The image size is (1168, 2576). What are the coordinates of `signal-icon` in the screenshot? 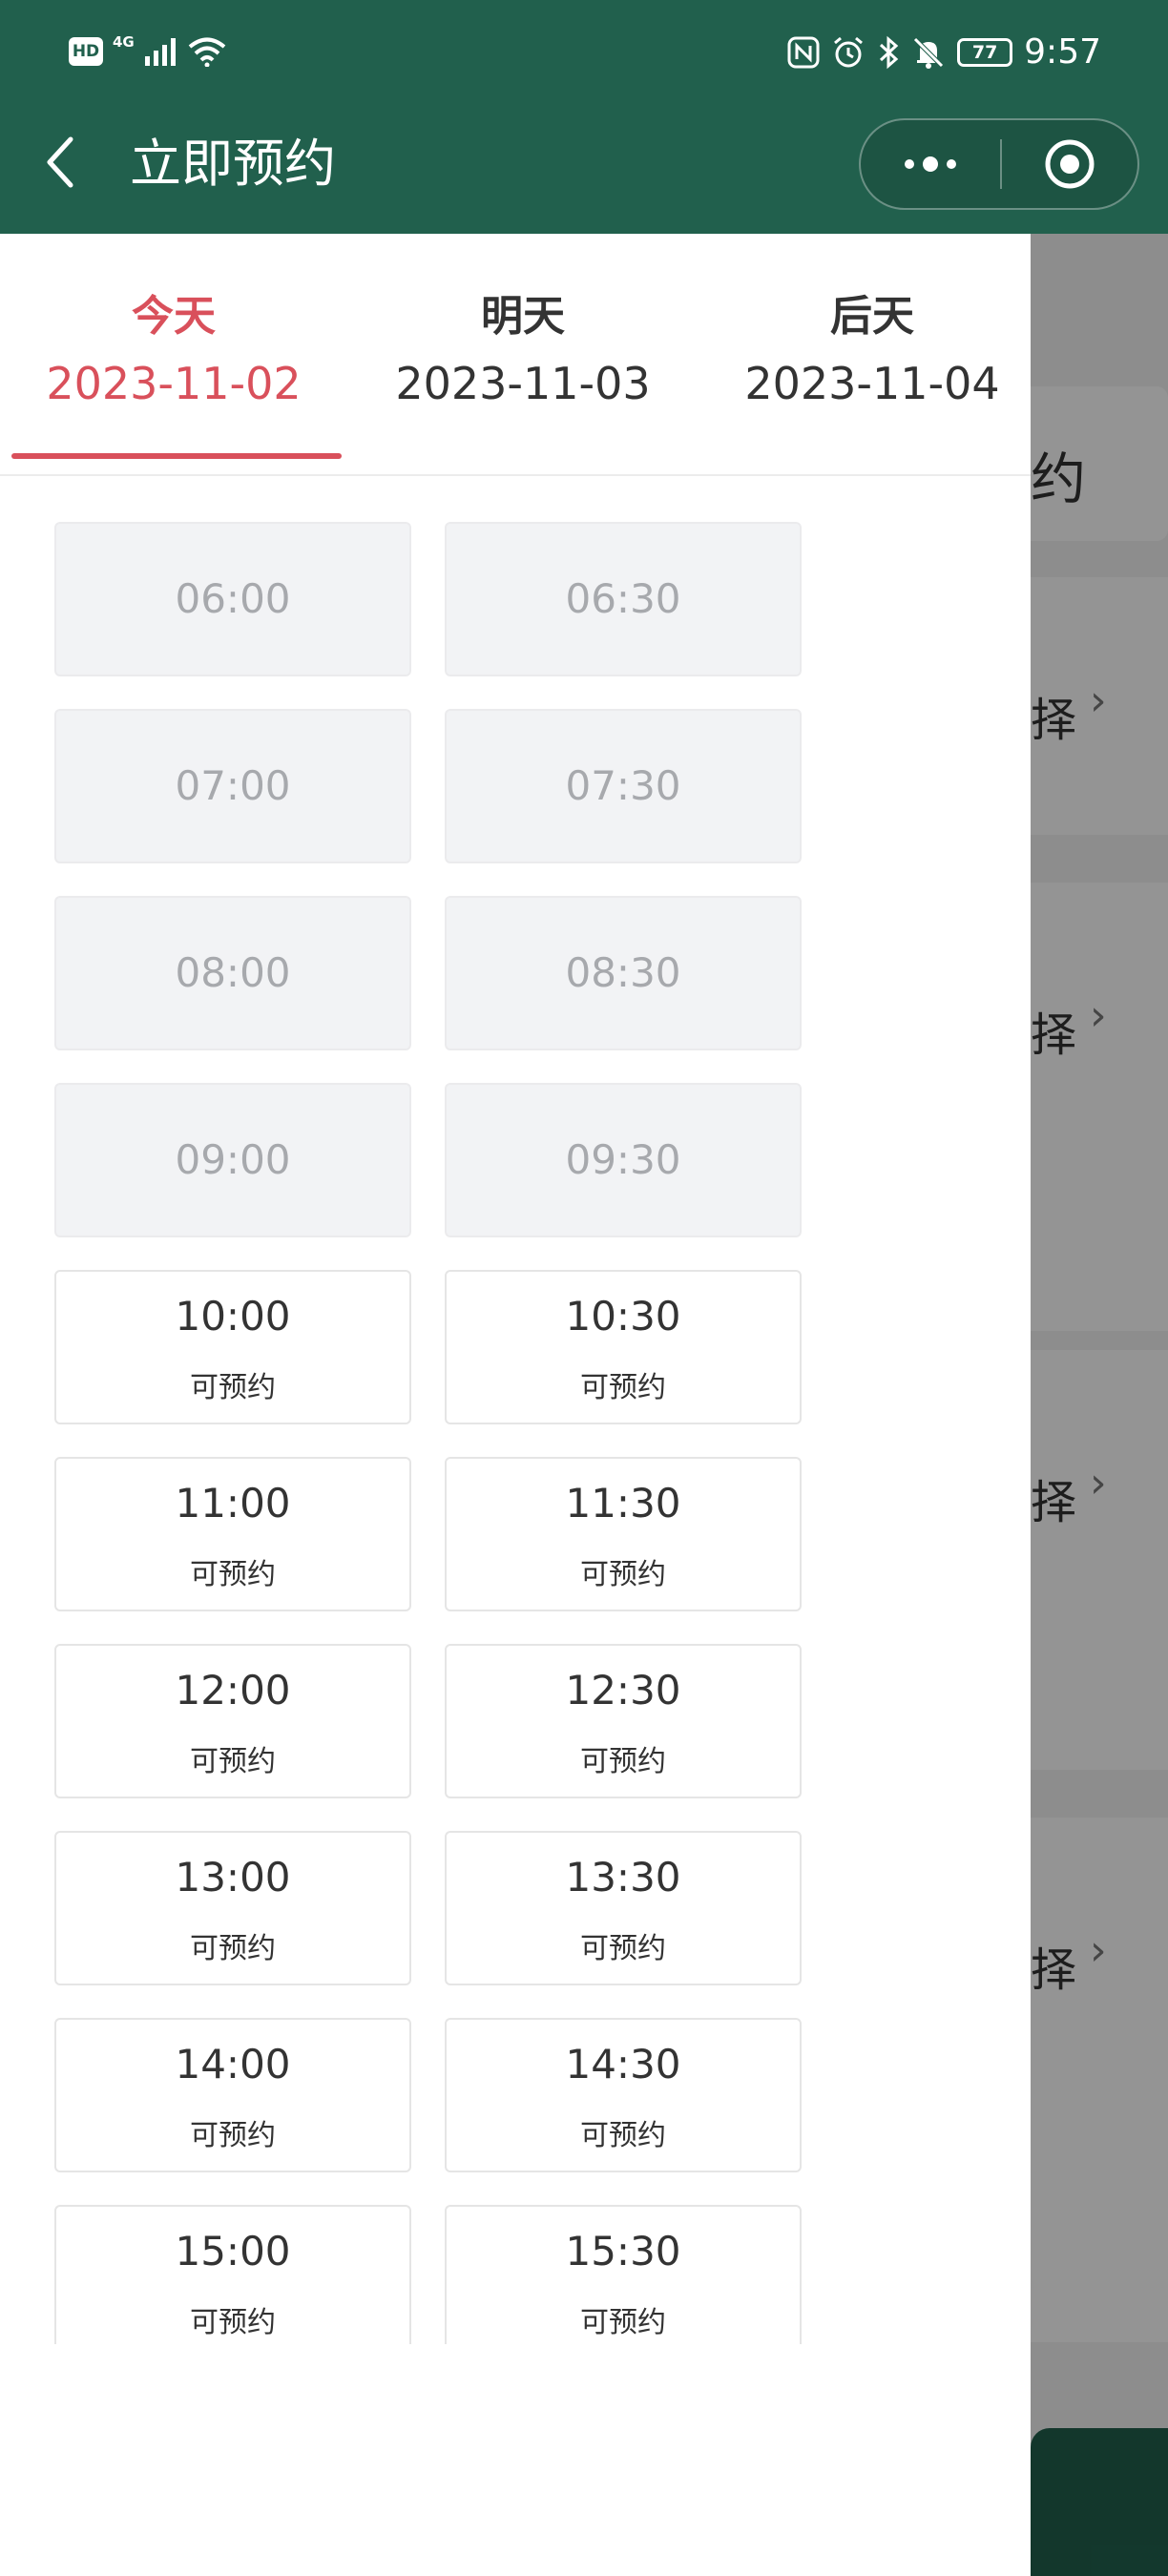 It's located at (160, 52).